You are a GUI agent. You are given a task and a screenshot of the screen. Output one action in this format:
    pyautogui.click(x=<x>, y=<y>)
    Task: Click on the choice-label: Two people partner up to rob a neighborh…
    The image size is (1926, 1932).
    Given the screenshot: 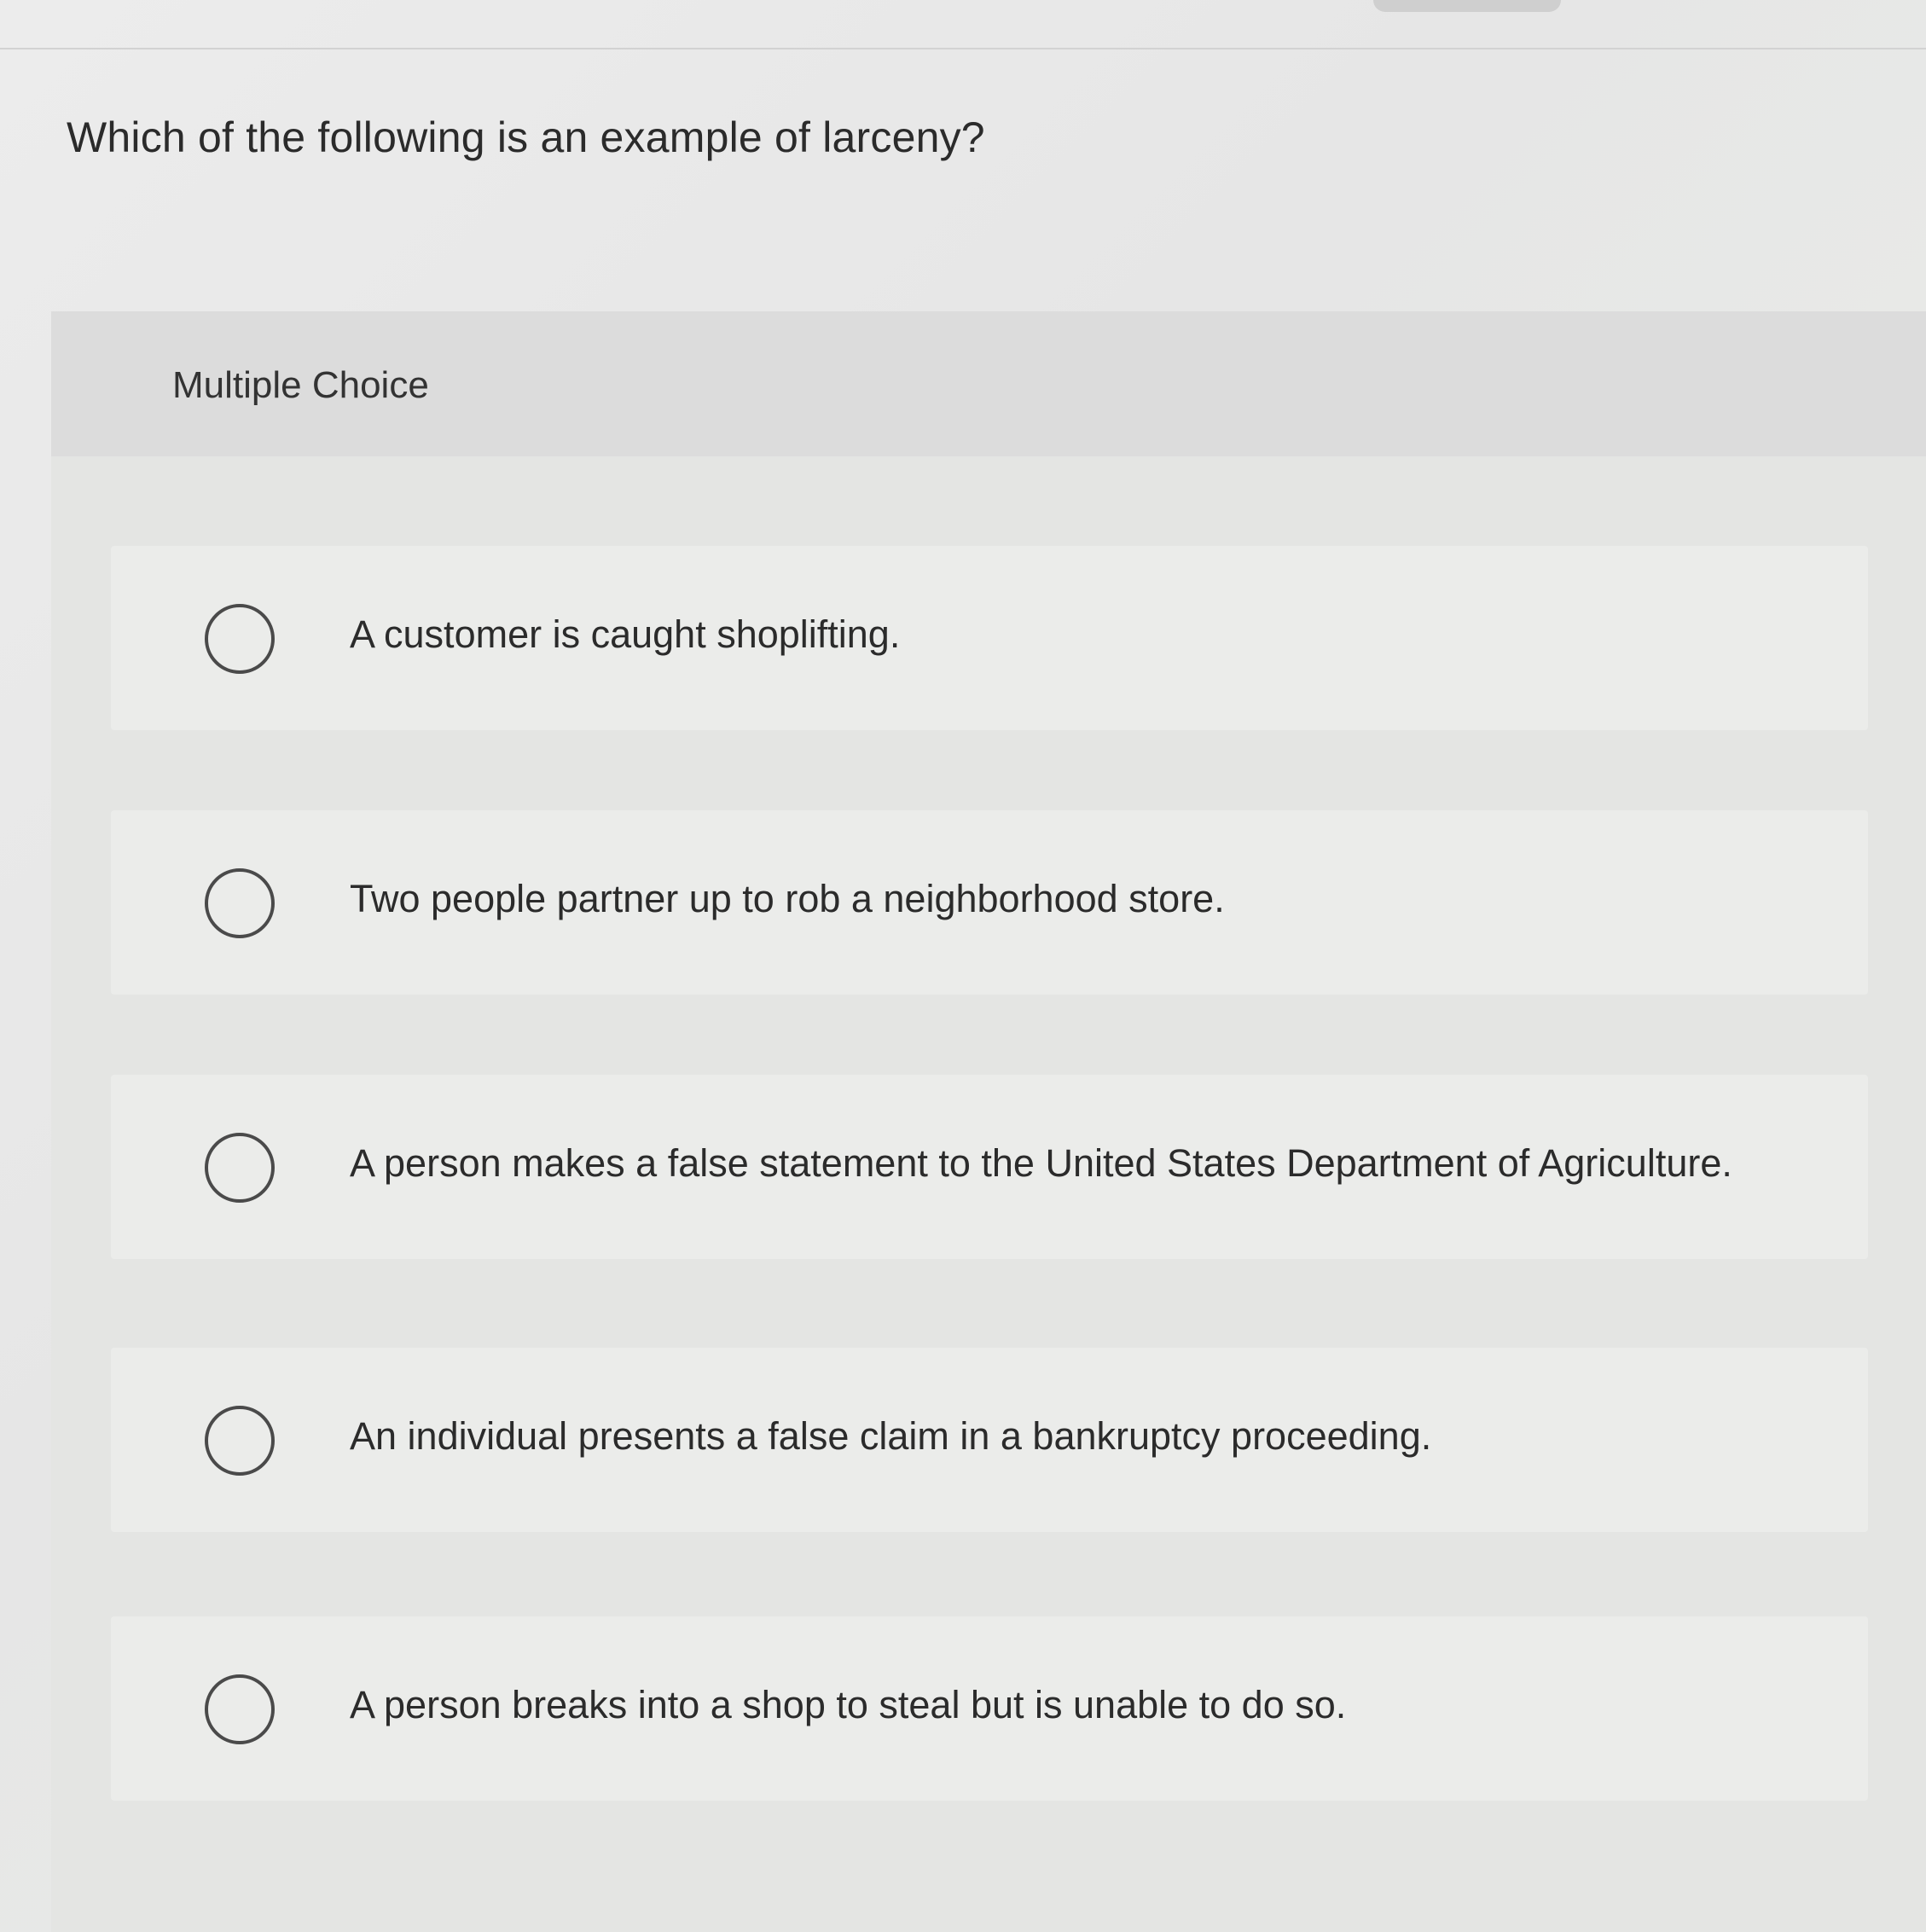 What is the action you would take?
    pyautogui.click(x=787, y=898)
    